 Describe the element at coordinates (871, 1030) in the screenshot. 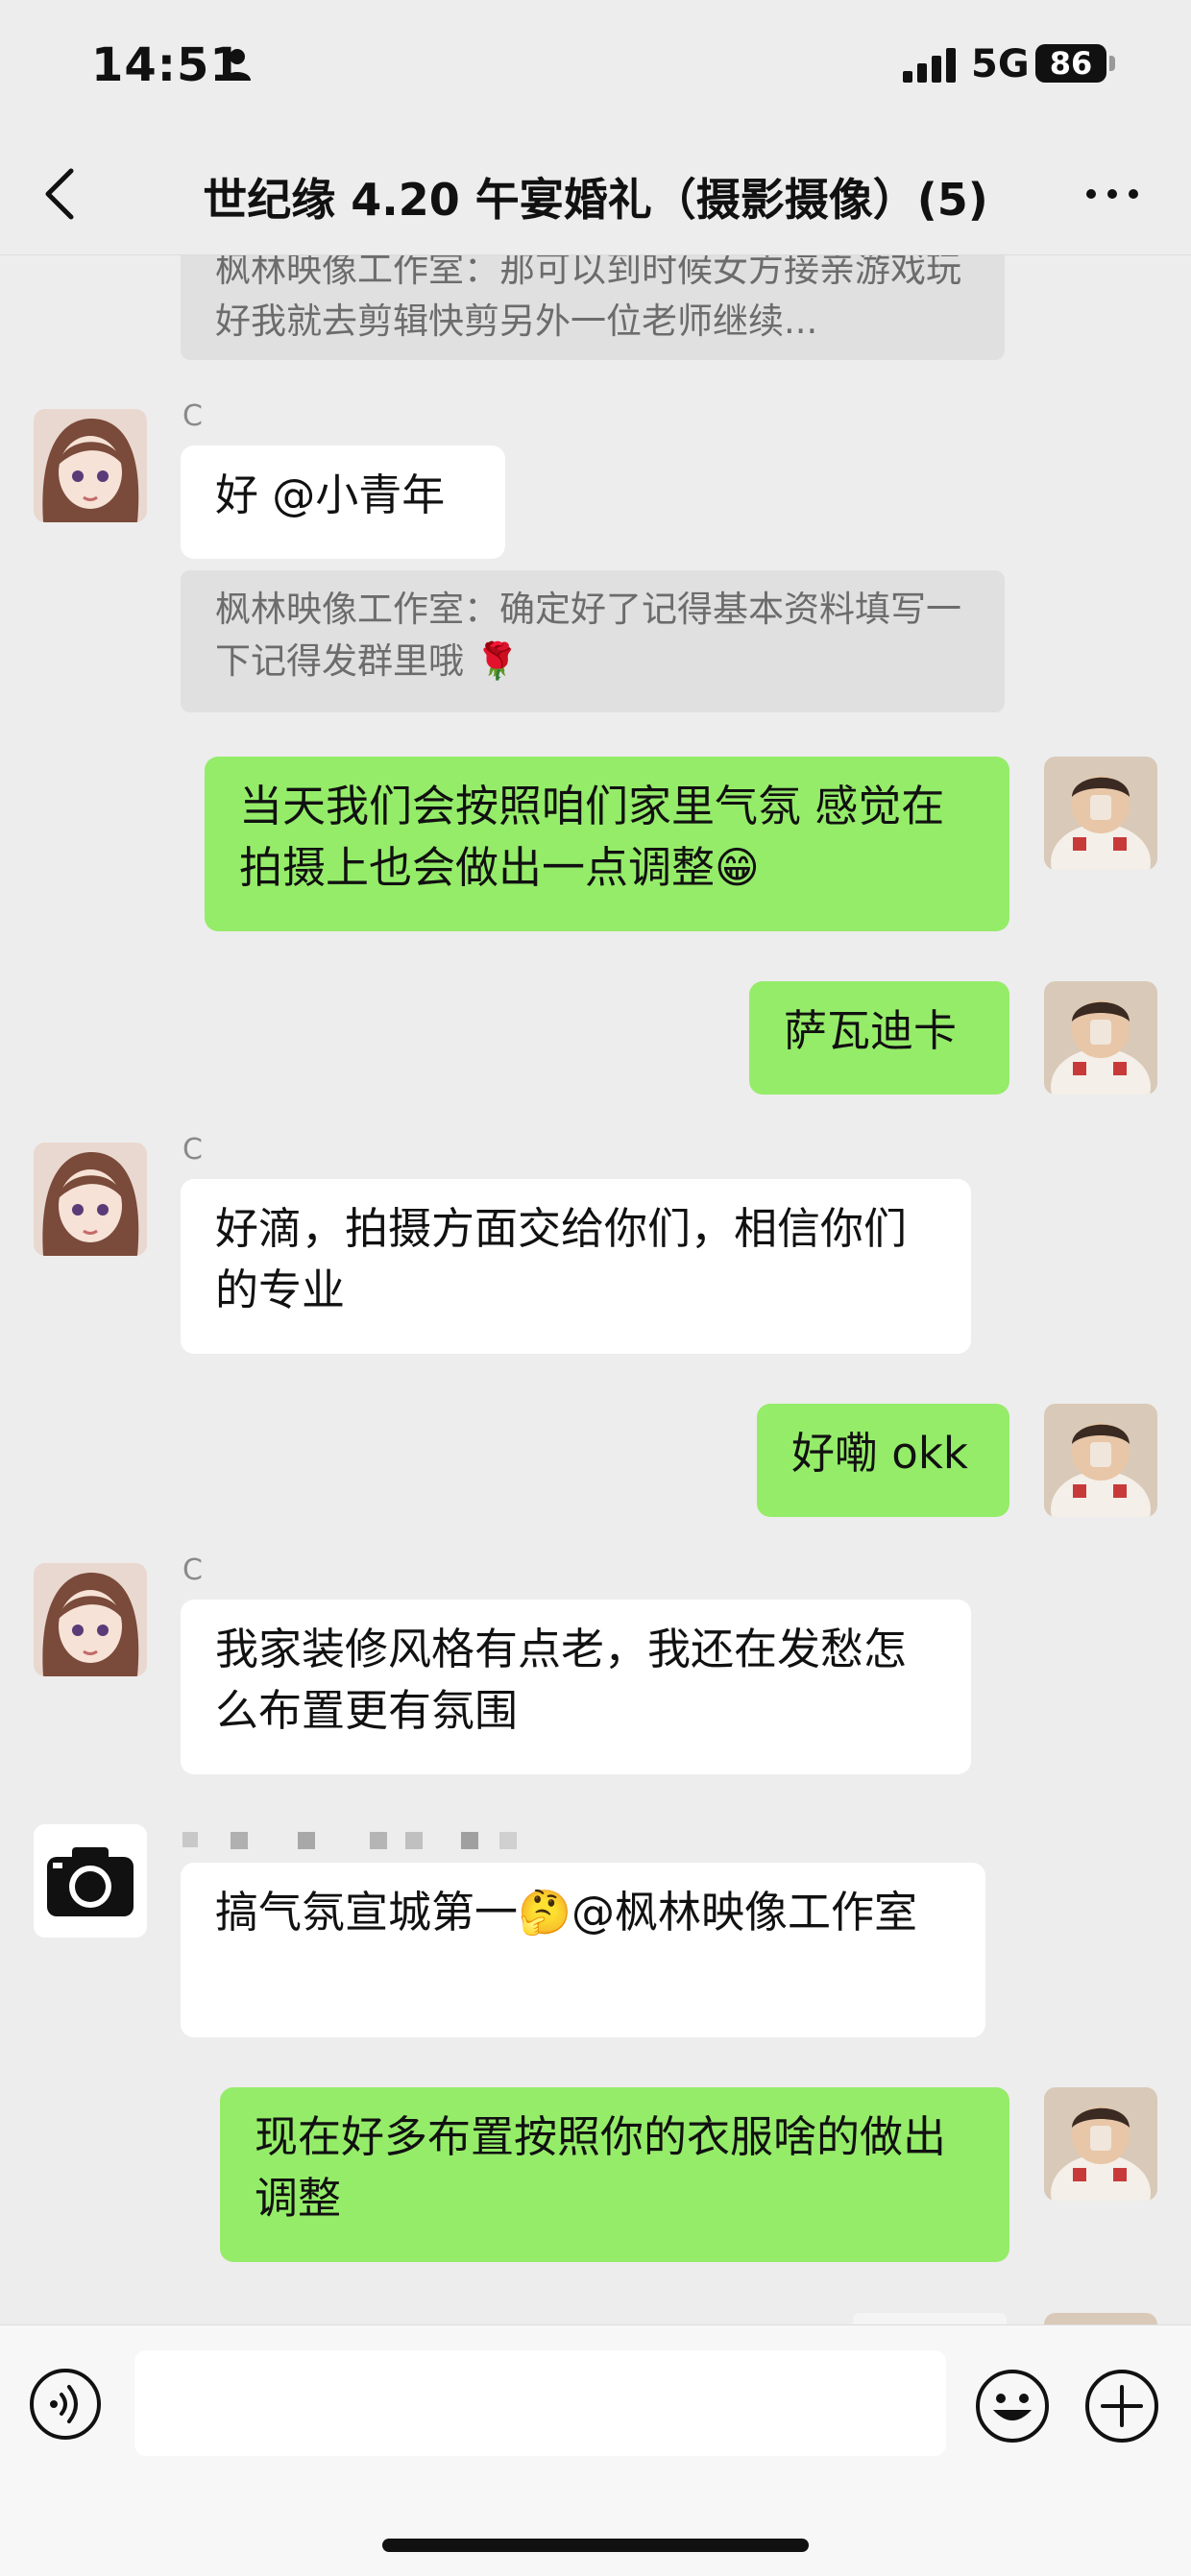

I see `message-text: 萨瓦迪卡` at that location.